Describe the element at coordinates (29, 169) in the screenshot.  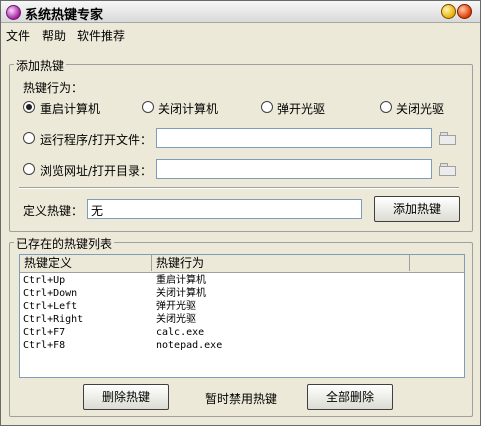
I see `radio-browse-url` at that location.